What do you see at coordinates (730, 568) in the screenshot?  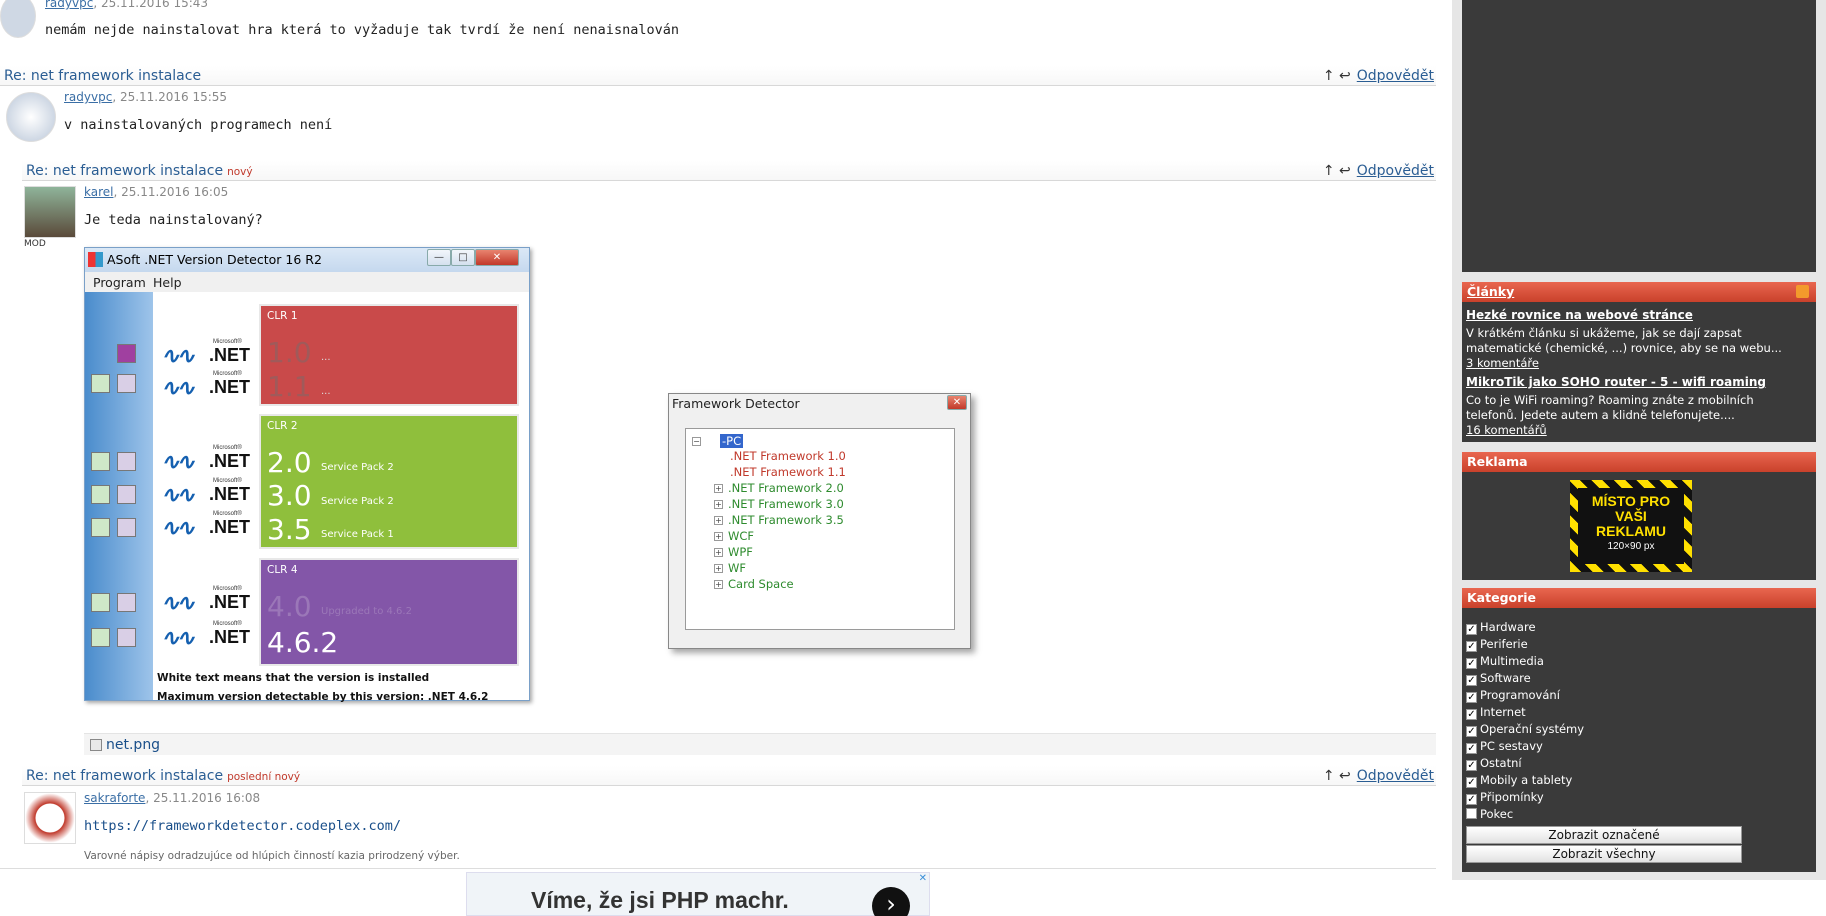 I see `tree-item-wf: + WF` at bounding box center [730, 568].